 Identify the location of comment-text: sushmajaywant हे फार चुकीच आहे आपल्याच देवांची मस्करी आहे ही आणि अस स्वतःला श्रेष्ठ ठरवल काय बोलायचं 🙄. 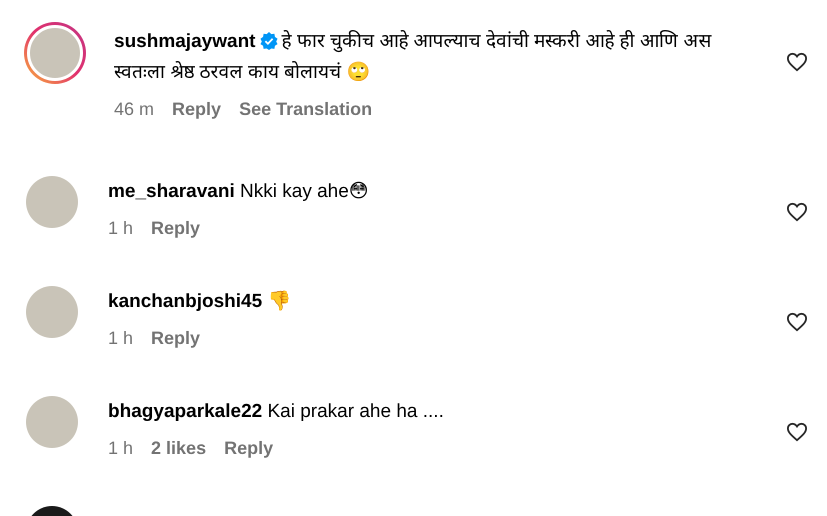
(413, 57).